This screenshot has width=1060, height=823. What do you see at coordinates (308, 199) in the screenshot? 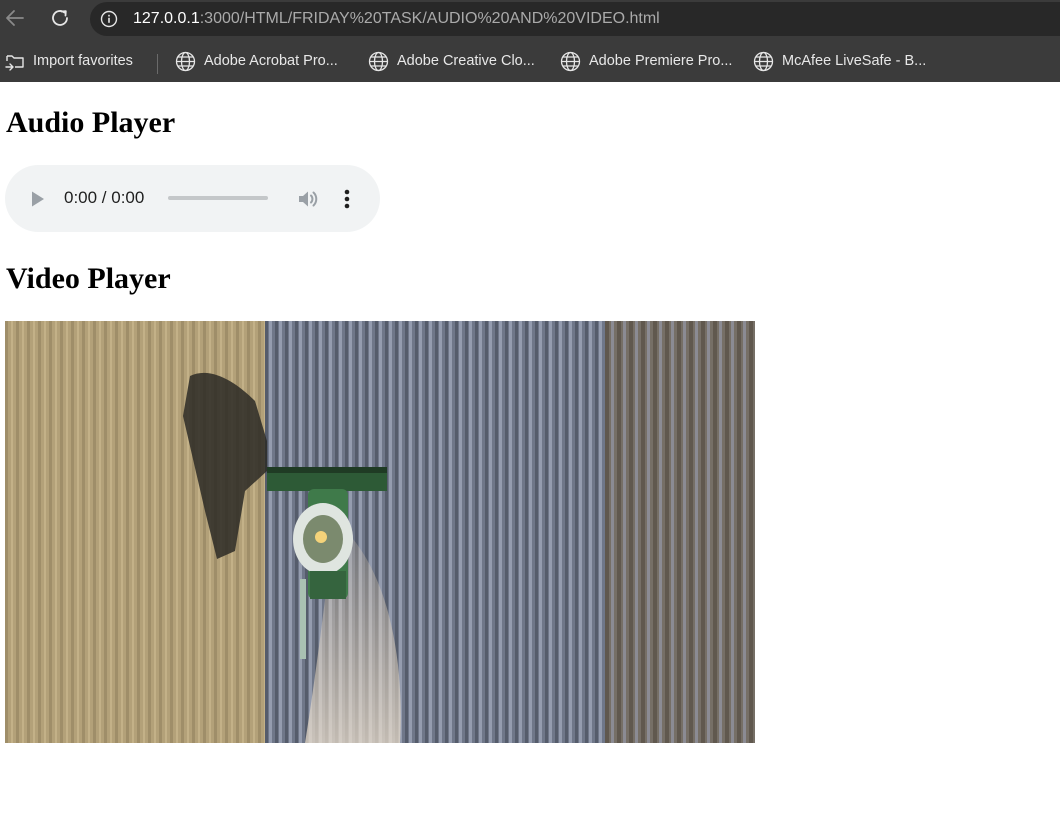
I see `volume-icon` at bounding box center [308, 199].